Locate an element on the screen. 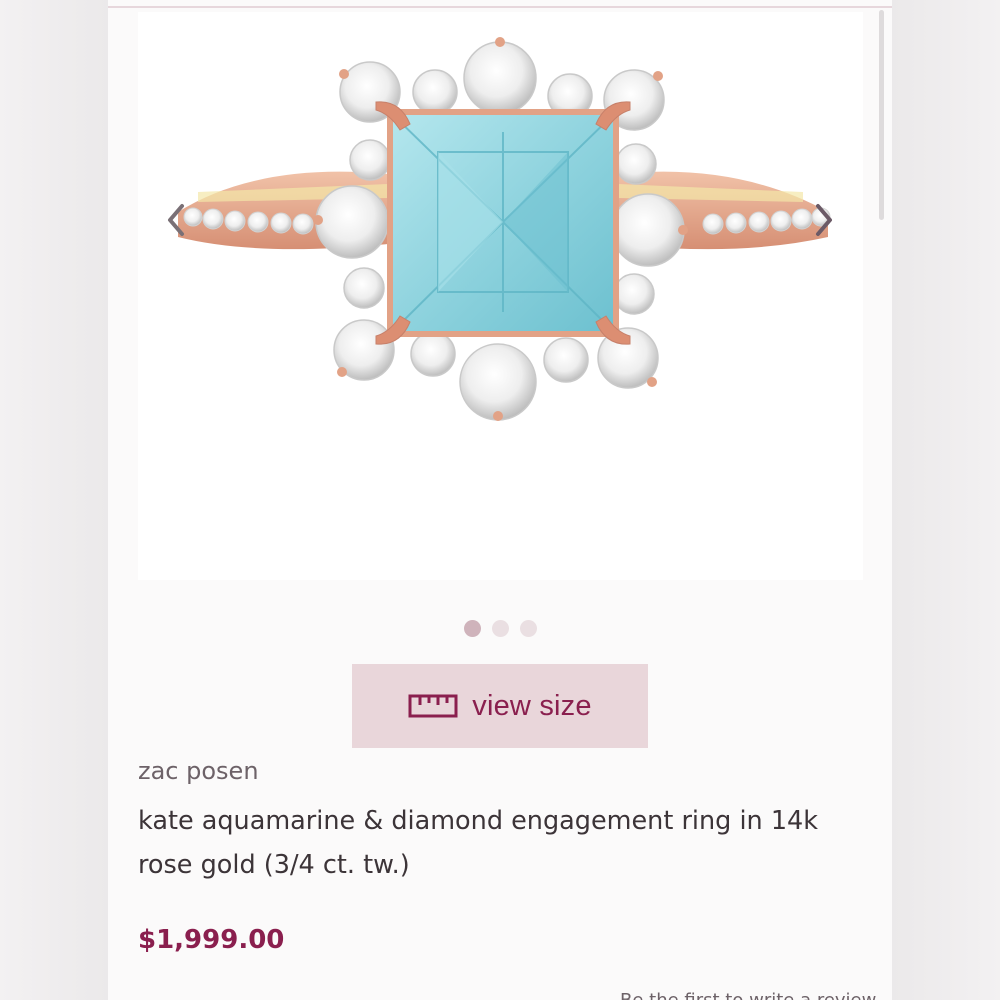 The height and width of the screenshot is (1000, 1000). ruler-icon is located at coordinates (433, 706).